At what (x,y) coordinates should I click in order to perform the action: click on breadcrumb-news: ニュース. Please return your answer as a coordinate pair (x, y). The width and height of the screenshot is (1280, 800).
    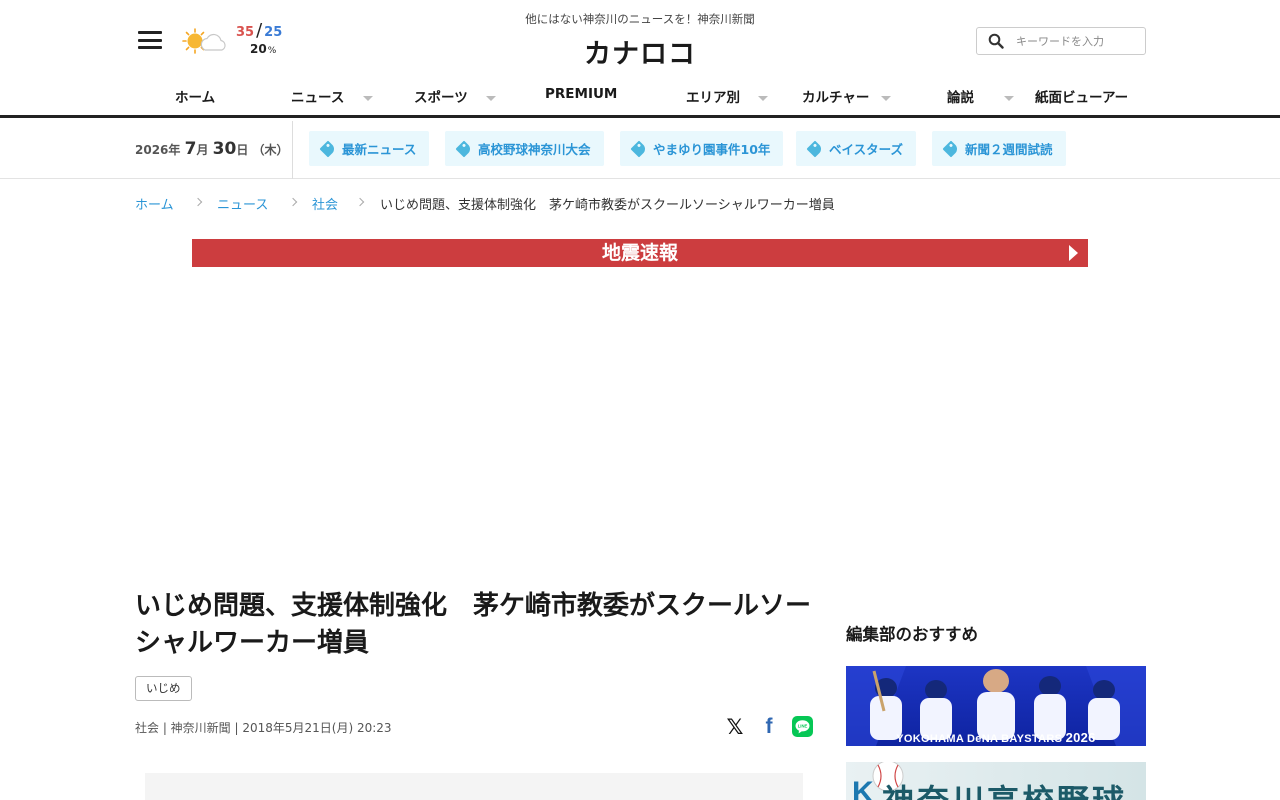
    Looking at the image, I should click on (242, 203).